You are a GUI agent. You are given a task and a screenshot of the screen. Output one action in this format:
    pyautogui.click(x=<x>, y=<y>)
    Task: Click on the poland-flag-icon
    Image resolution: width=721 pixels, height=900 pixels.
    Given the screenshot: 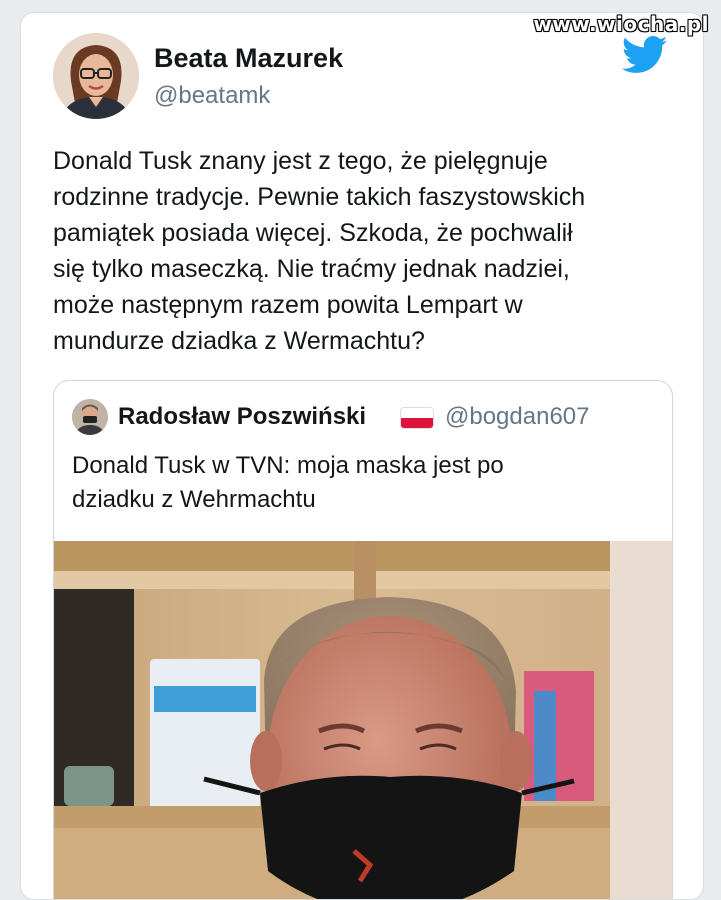 What is the action you would take?
    pyautogui.click(x=417, y=418)
    